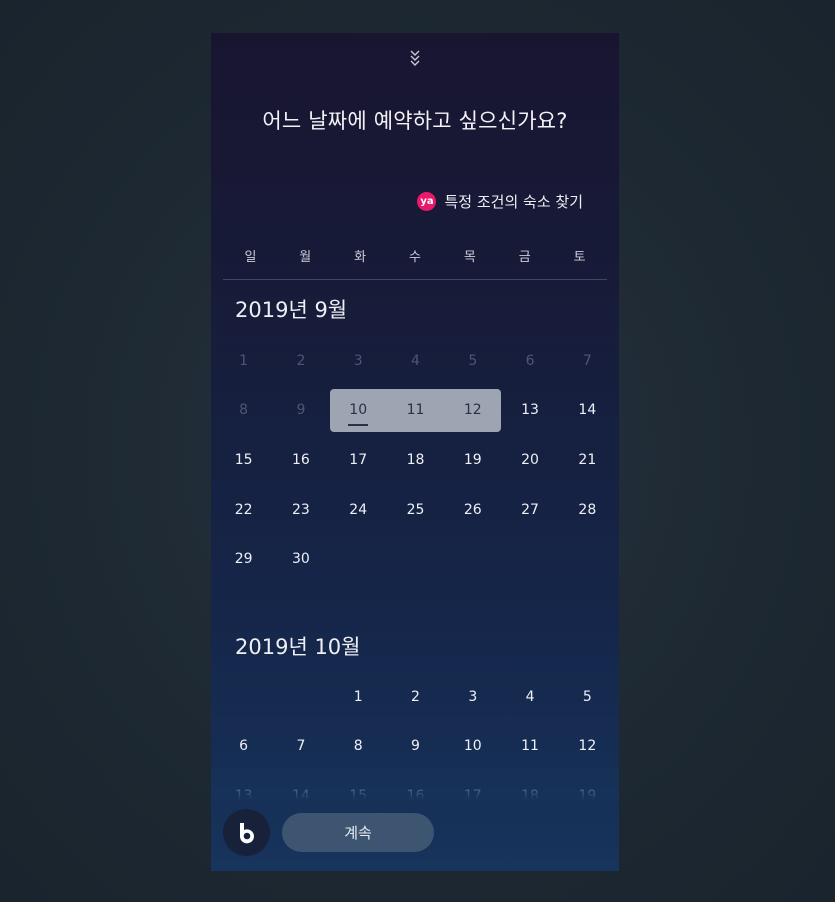 Image resolution: width=835 pixels, height=902 pixels. What do you see at coordinates (587, 360) in the screenshot?
I see `calendar-day: 7` at bounding box center [587, 360].